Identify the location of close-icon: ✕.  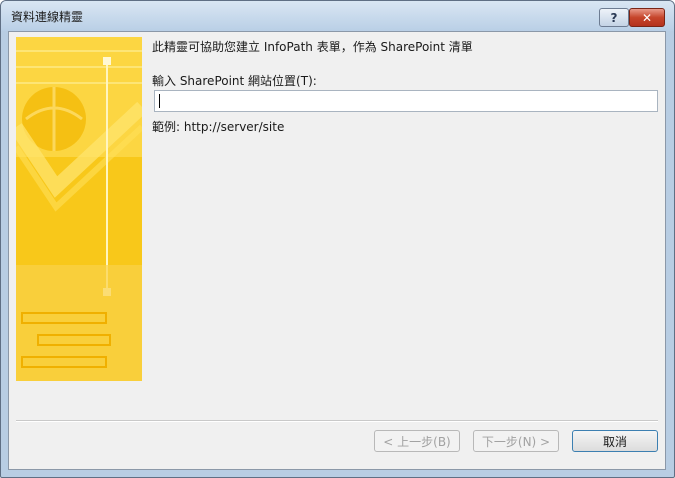
(647, 17).